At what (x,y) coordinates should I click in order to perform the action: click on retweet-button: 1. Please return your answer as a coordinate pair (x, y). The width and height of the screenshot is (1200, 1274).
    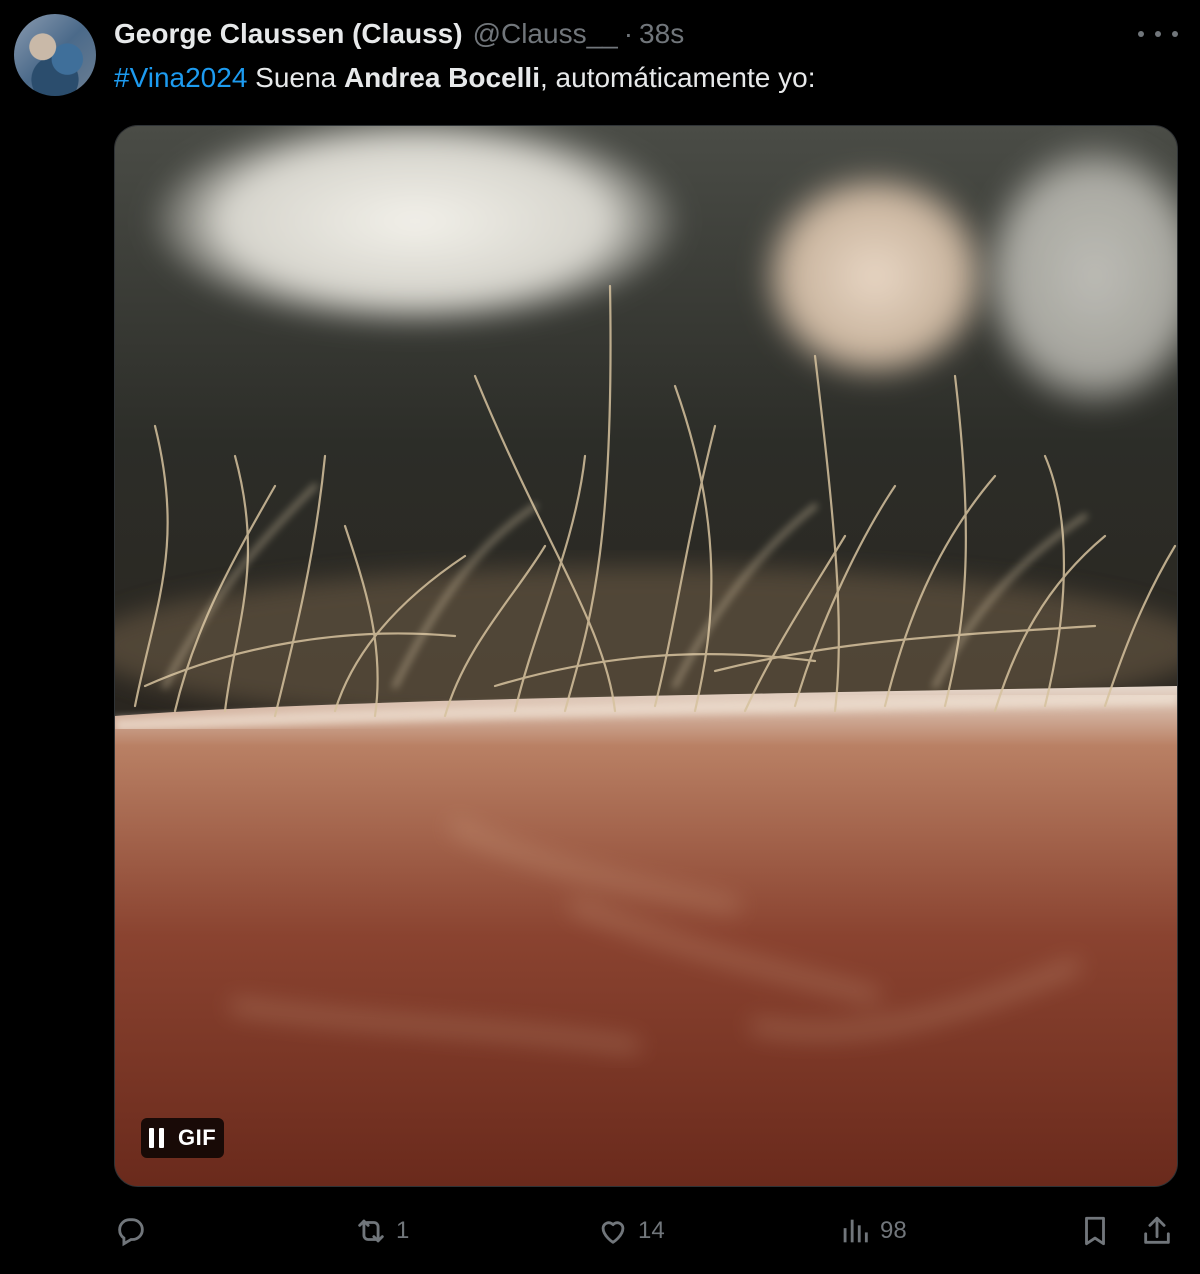
    Looking at the image, I should click on (381, 1231).